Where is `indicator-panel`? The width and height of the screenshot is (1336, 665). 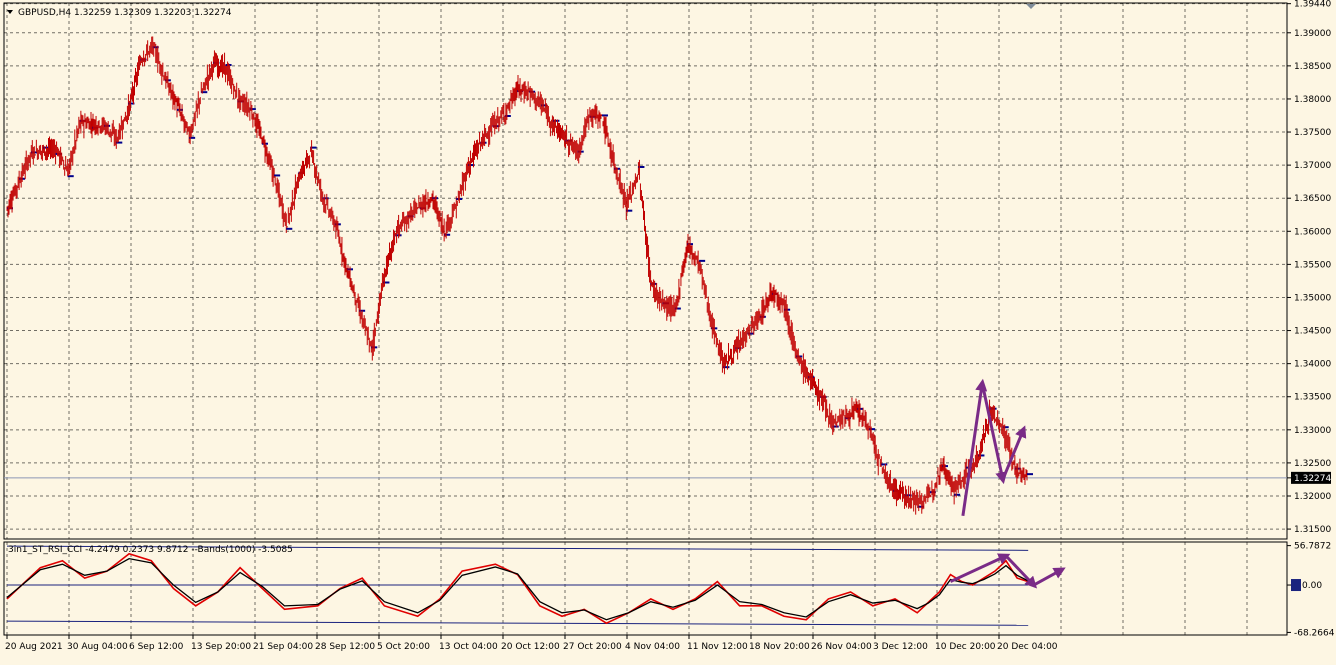
indicator-panel is located at coordinates (645, 588).